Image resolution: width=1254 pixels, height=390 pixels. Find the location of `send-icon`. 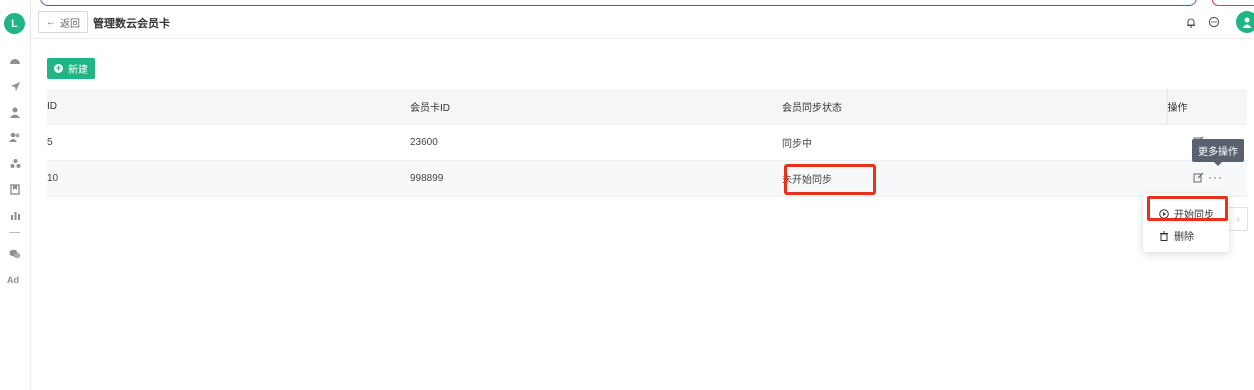

send-icon is located at coordinates (15, 86).